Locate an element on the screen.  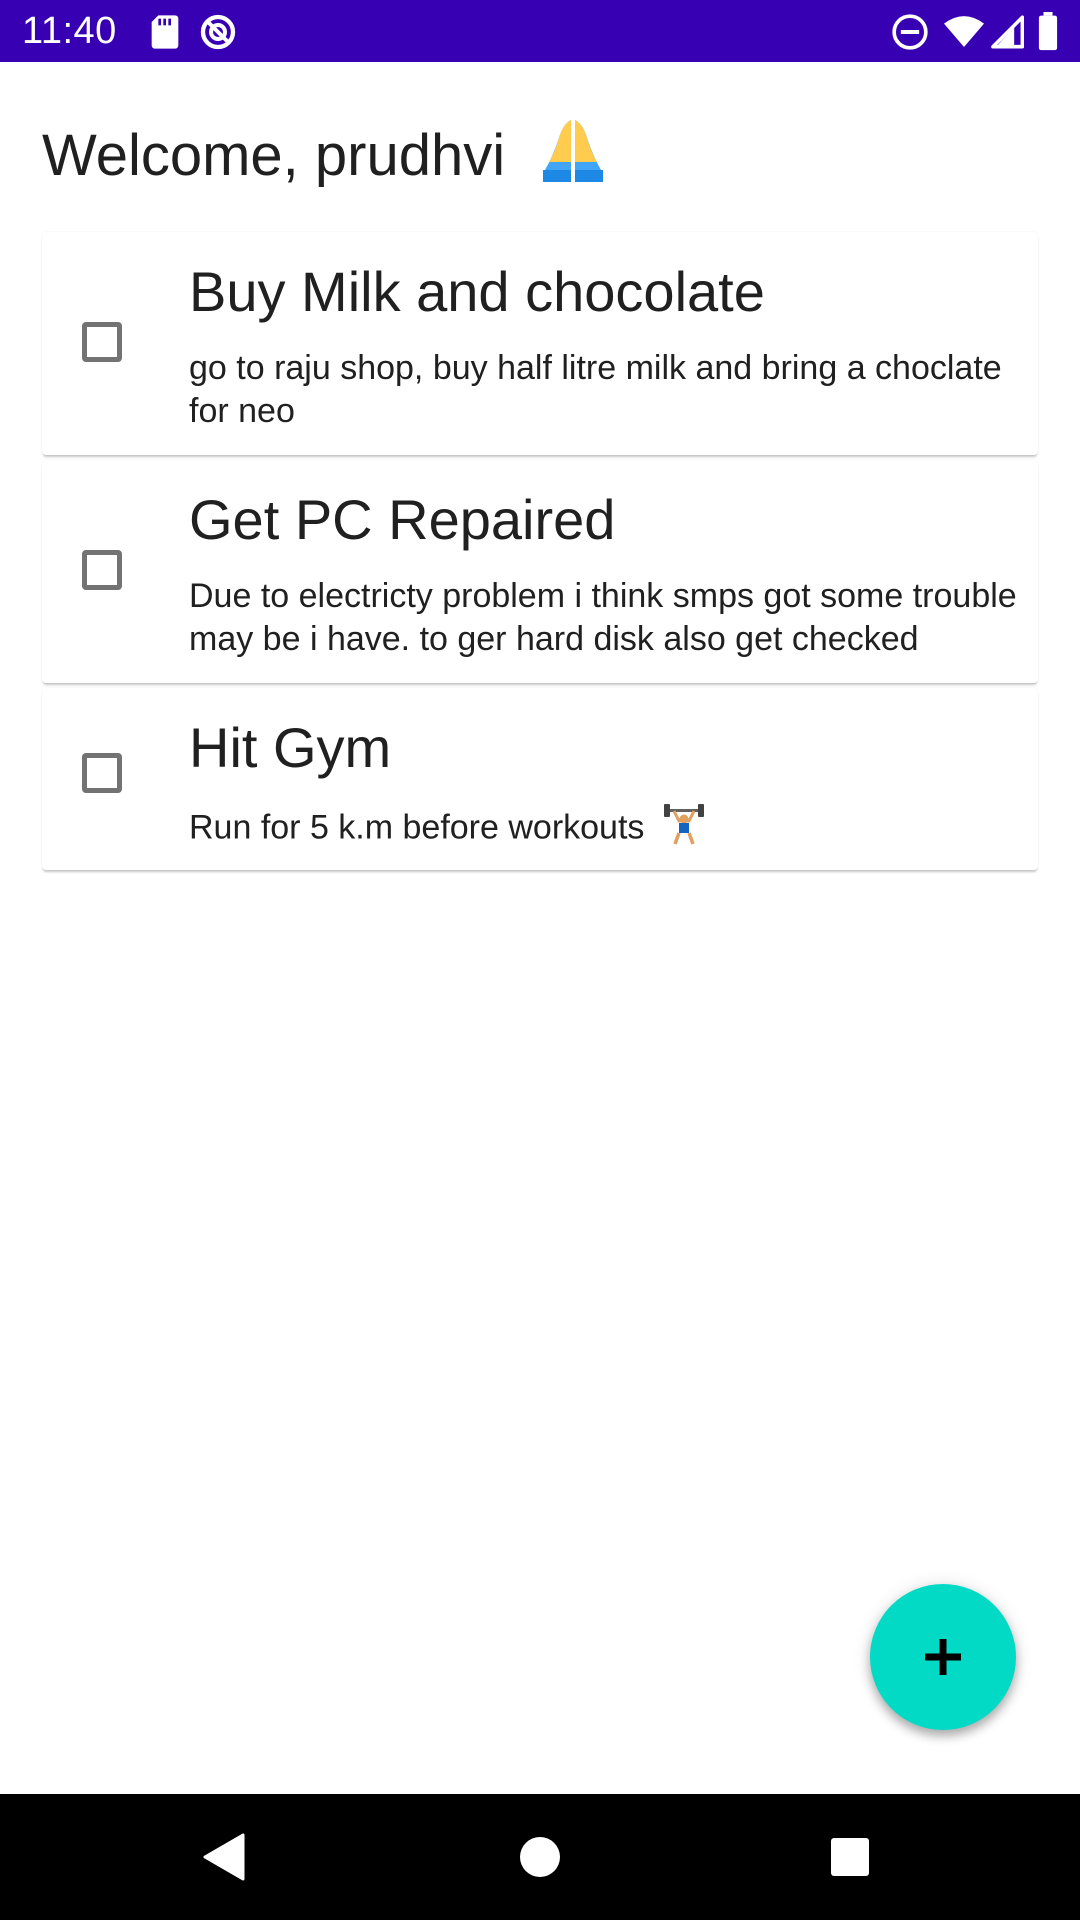
do-not-disturb-icon is located at coordinates (910, 32).